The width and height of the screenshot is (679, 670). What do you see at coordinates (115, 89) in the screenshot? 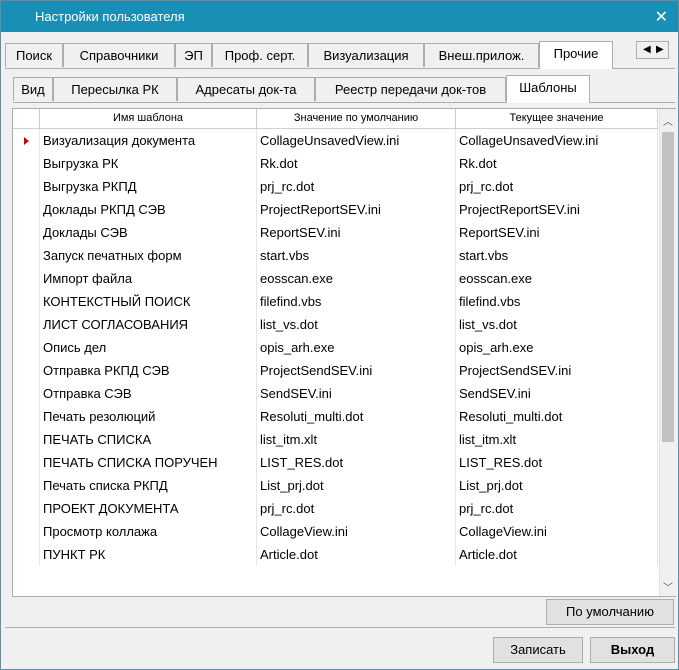
I see `tab-forwarding: Пересылка РК` at bounding box center [115, 89].